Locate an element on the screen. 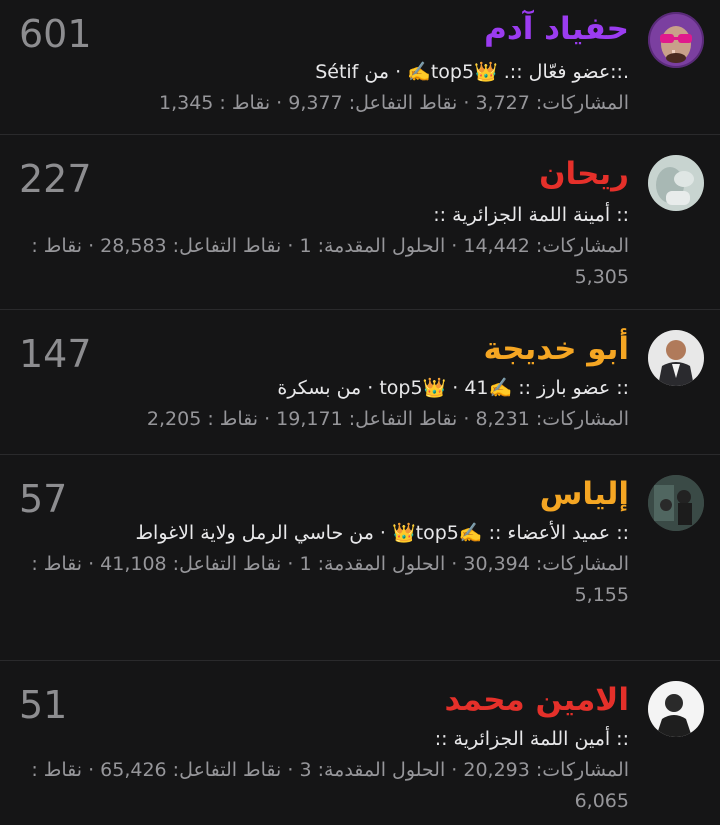  user-info: الامين محمد :: أمين اللمة الجزائرية : is located at coordinates (322, 749).